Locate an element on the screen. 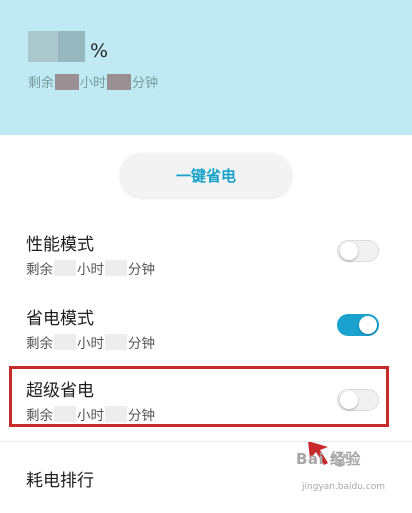 This screenshot has height=513, width=412. power-saving-mode-toggle is located at coordinates (358, 325).